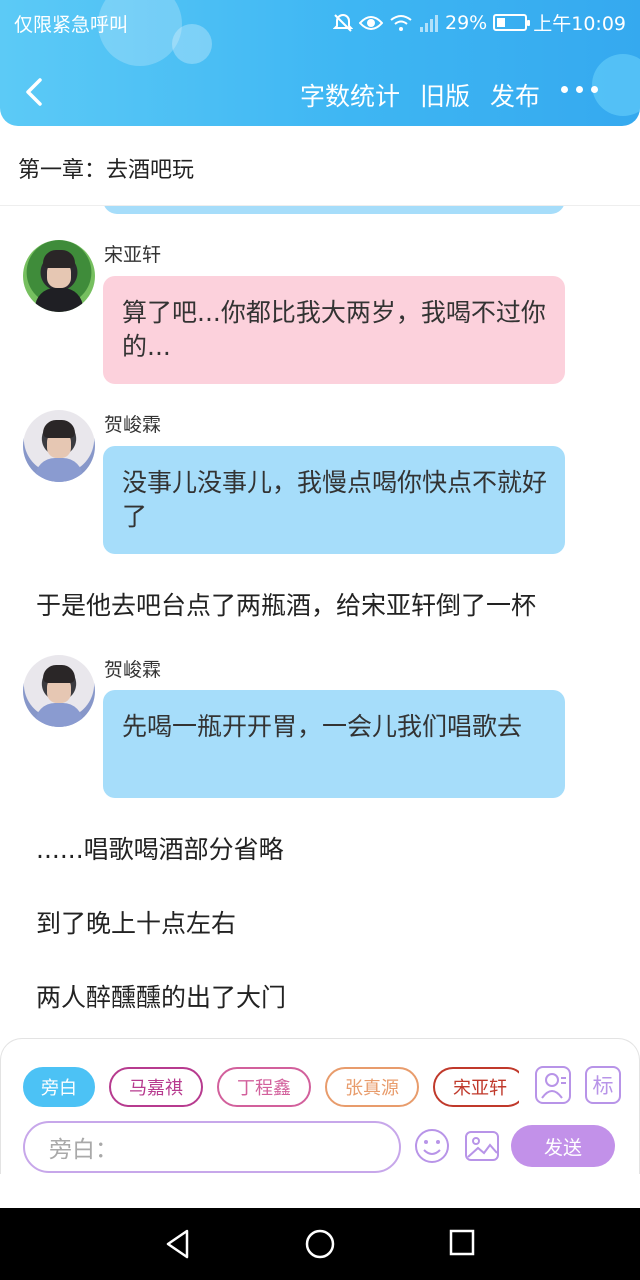  I want to click on role-person-icon, so click(553, 1085).